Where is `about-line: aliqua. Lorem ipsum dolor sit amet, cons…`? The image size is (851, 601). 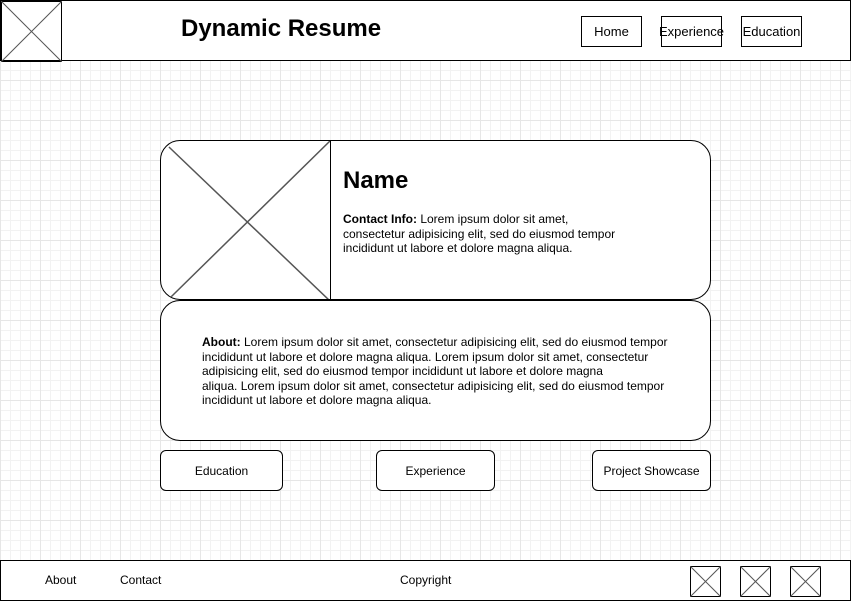
about-line: aliqua. Lorem ipsum dolor sit amet, cons… is located at coordinates (433, 385).